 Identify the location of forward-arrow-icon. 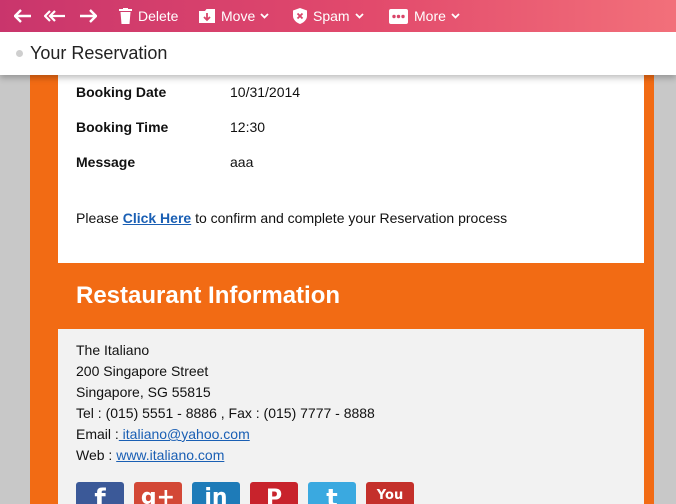
(88, 16).